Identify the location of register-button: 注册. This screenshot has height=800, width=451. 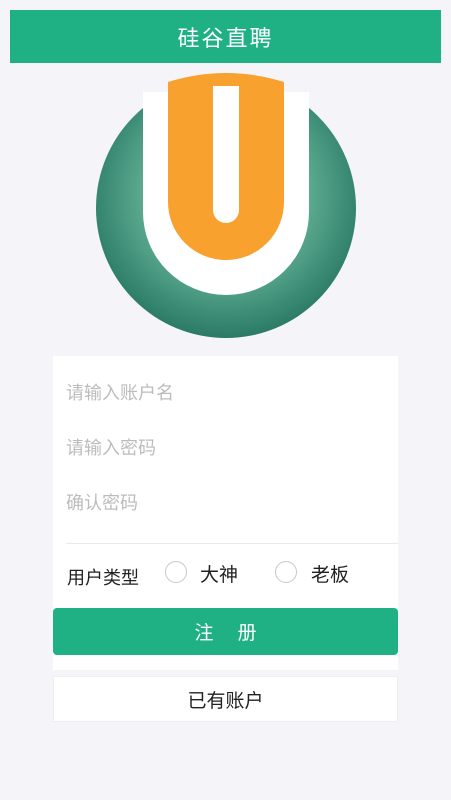
(225, 631).